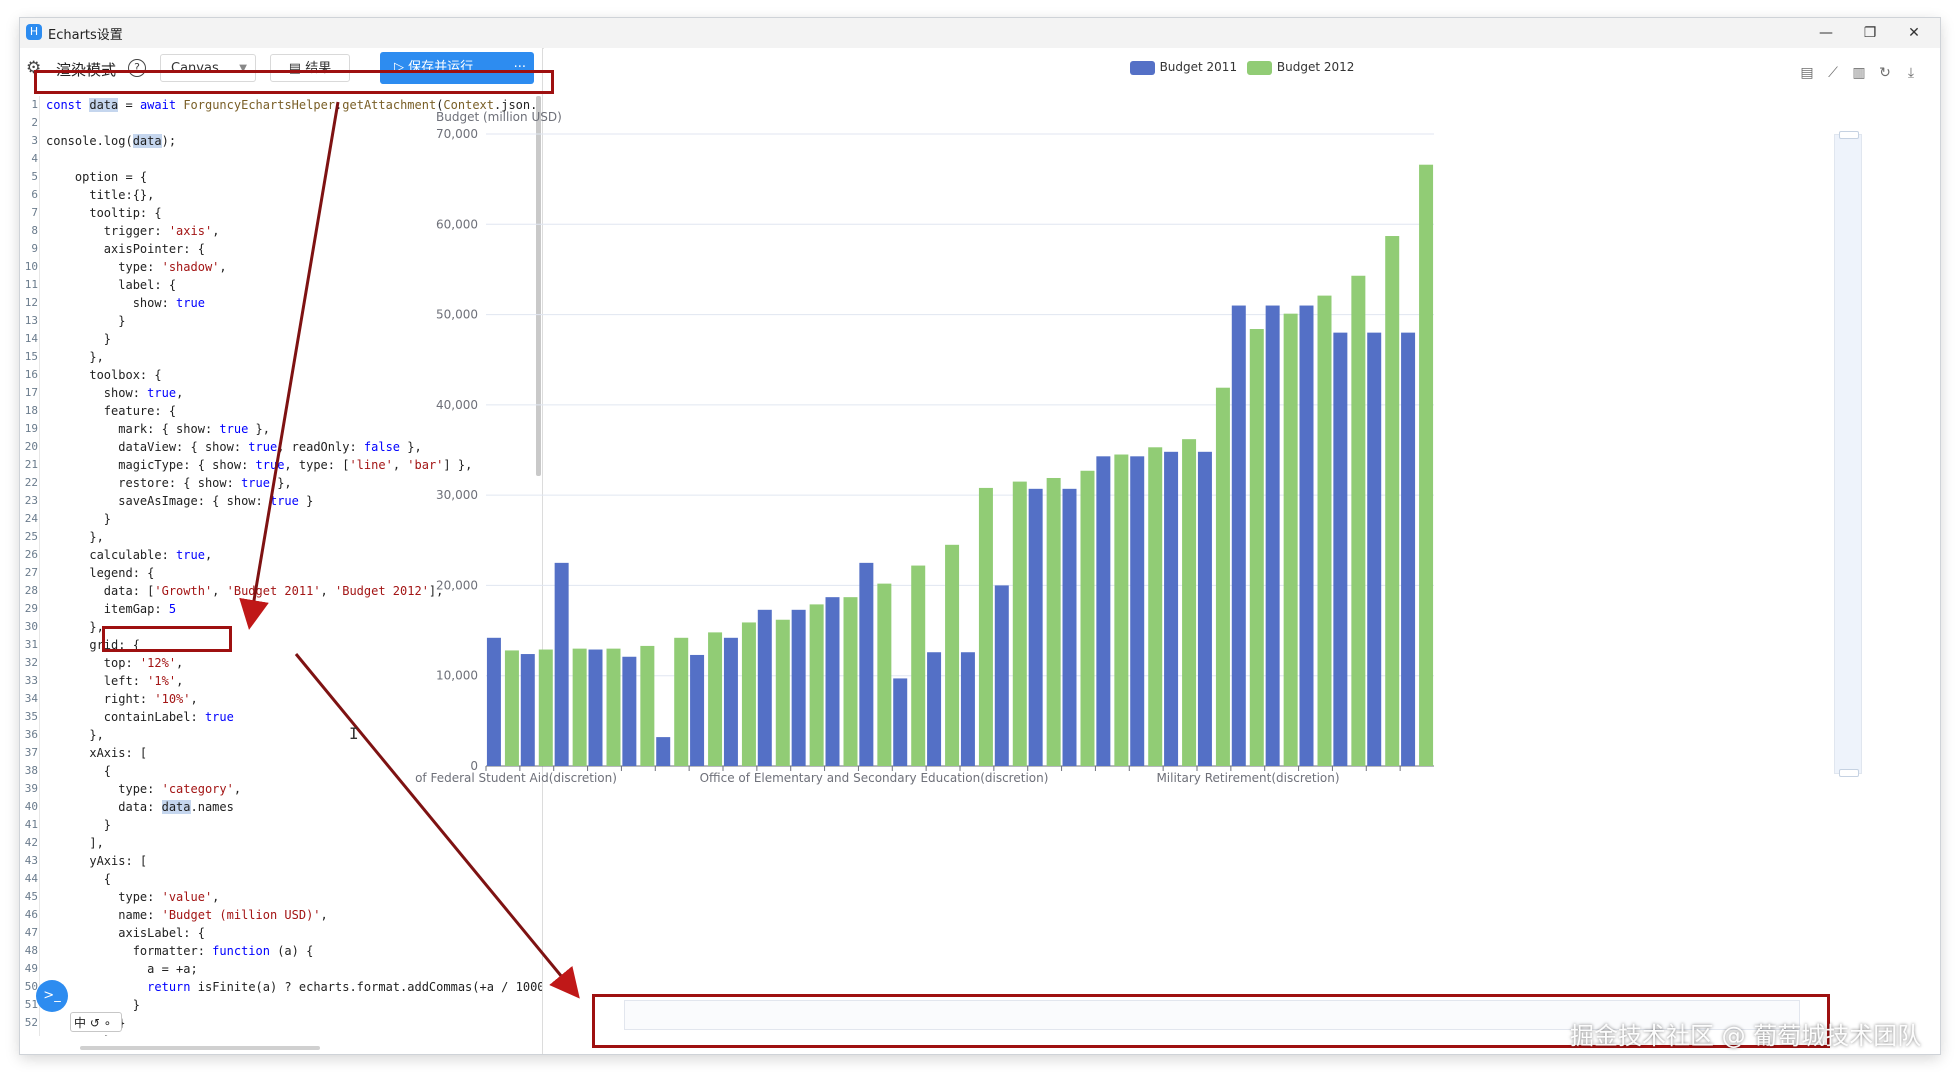 The width and height of the screenshot is (1960, 1072). What do you see at coordinates (34, 230) in the screenshot?
I see `line-number: 8` at bounding box center [34, 230].